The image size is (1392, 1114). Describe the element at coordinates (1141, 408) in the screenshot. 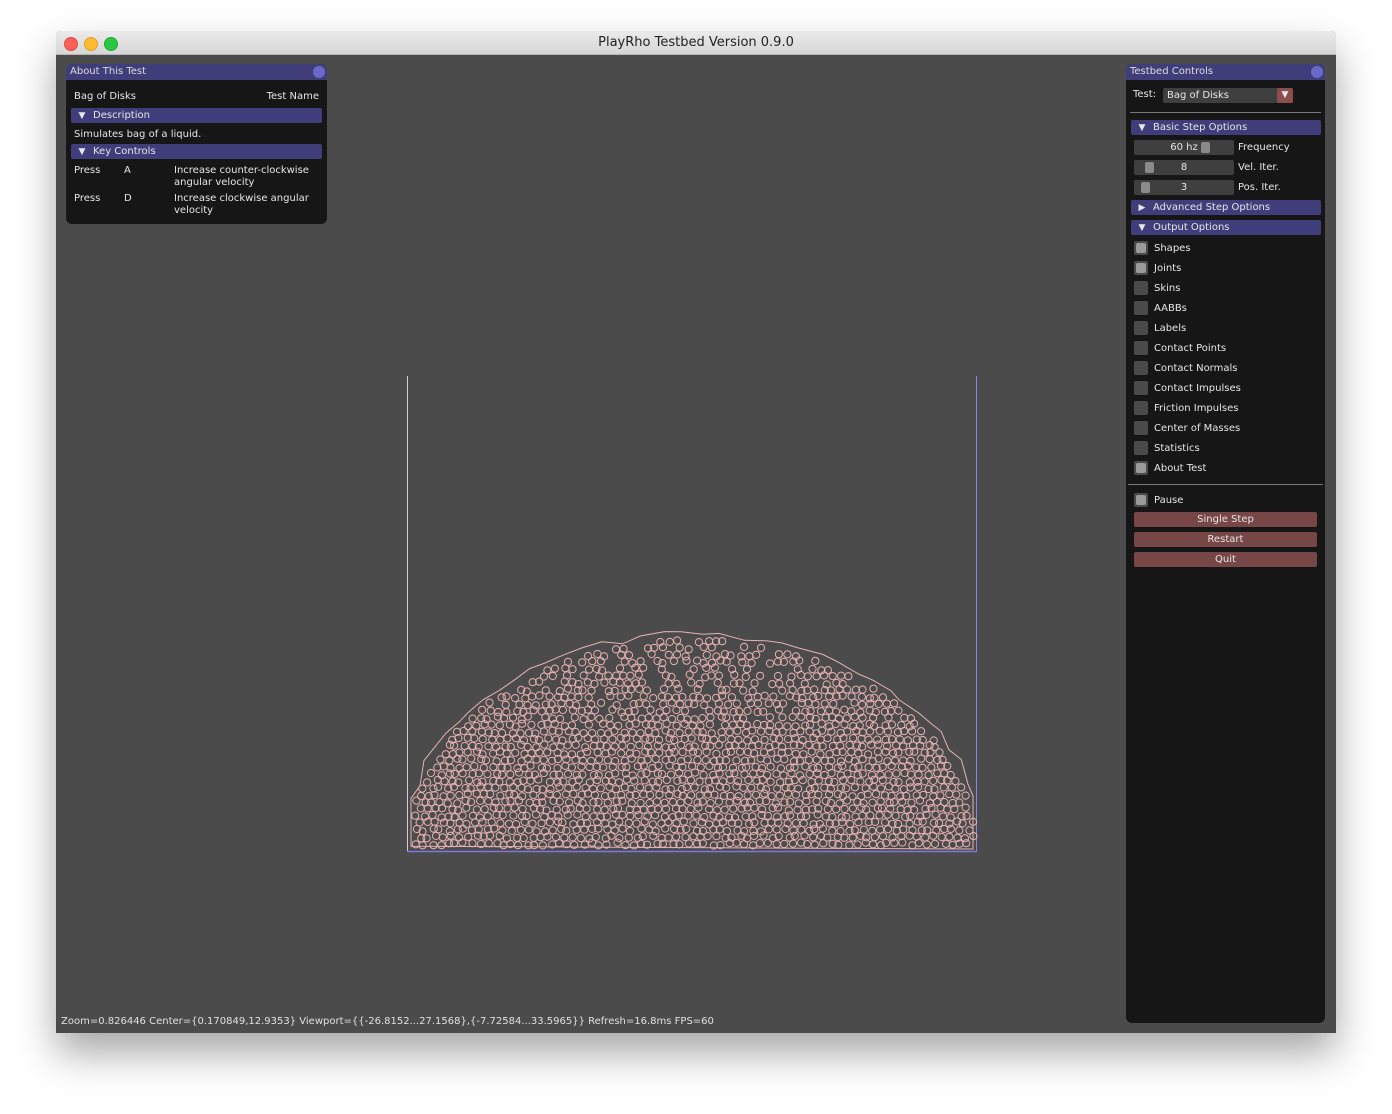

I see `friction-impulses-checkbox` at that location.